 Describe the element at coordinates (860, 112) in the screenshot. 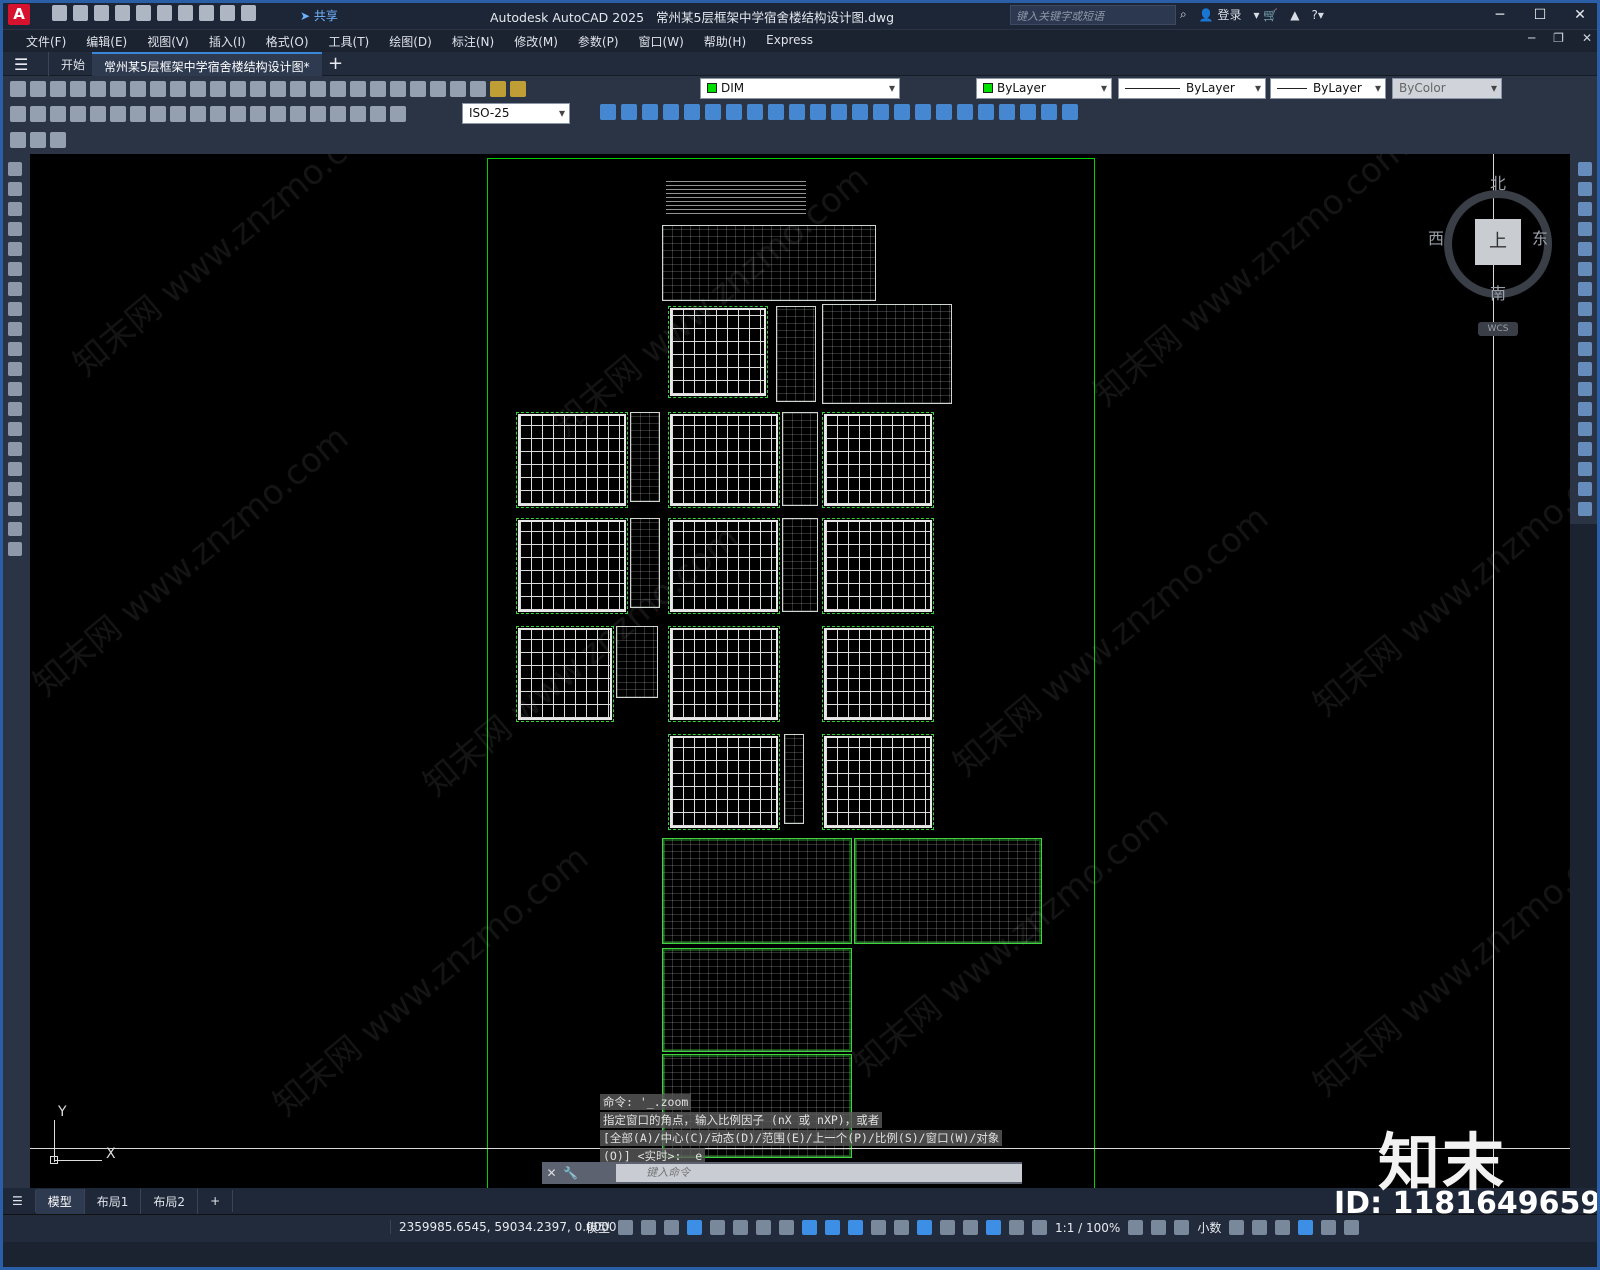

I see `subtract-icon` at that location.